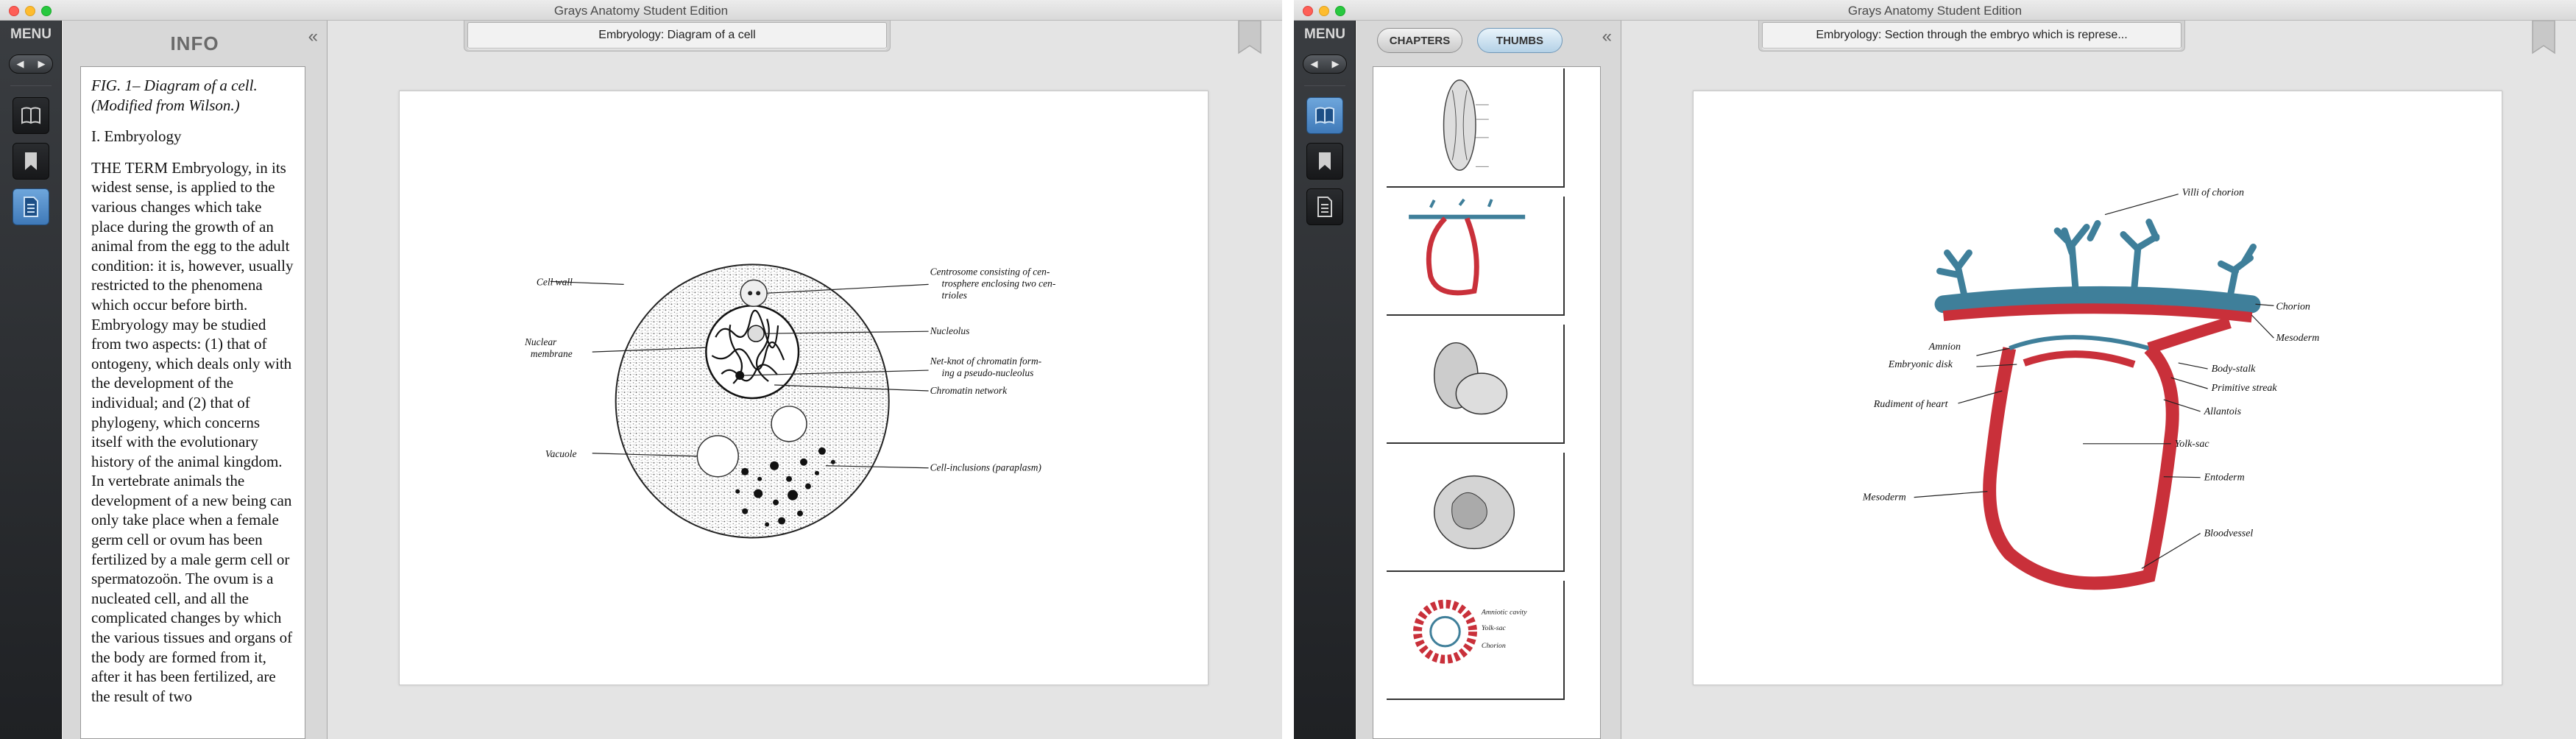  Describe the element at coordinates (1920, 364) in the screenshot. I see `label-embryonic-disk: Embryonic disk` at that location.